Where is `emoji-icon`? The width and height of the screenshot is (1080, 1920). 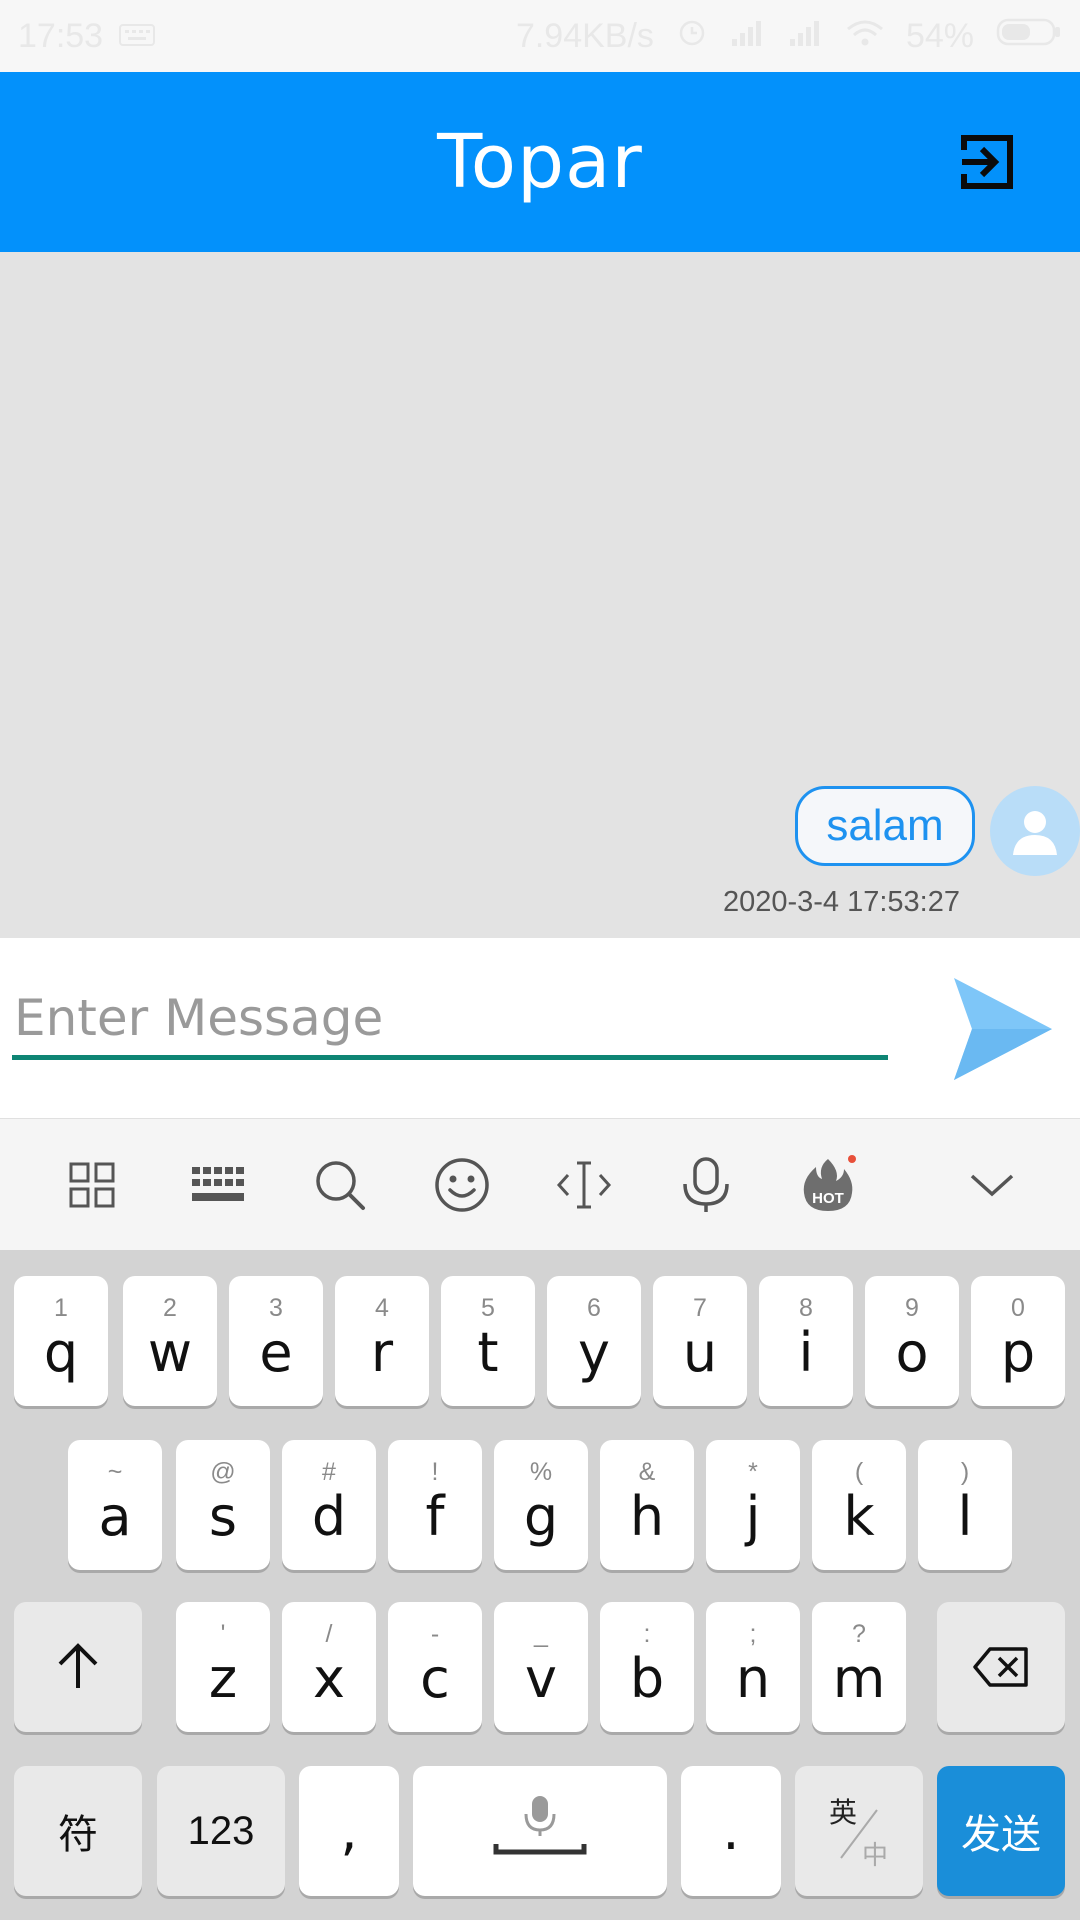
emoji-icon is located at coordinates (462, 1185).